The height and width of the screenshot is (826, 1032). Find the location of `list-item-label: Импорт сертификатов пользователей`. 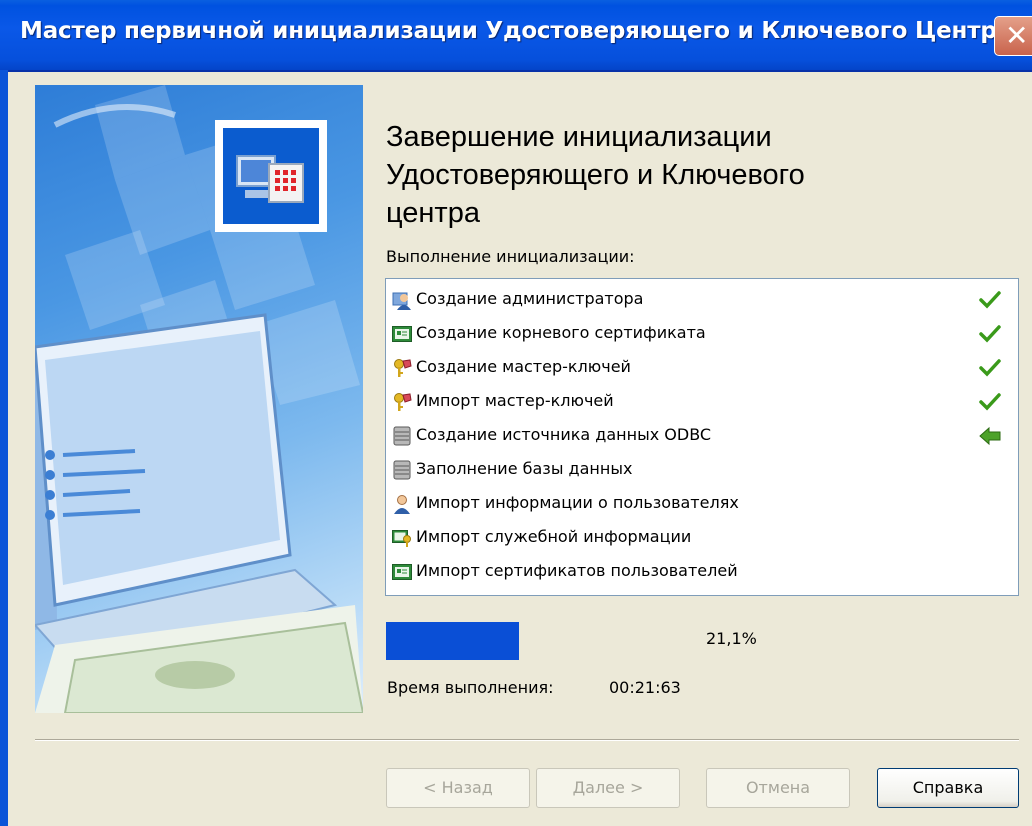

list-item-label: Импорт сертификатов пользователей is located at coordinates (577, 570).